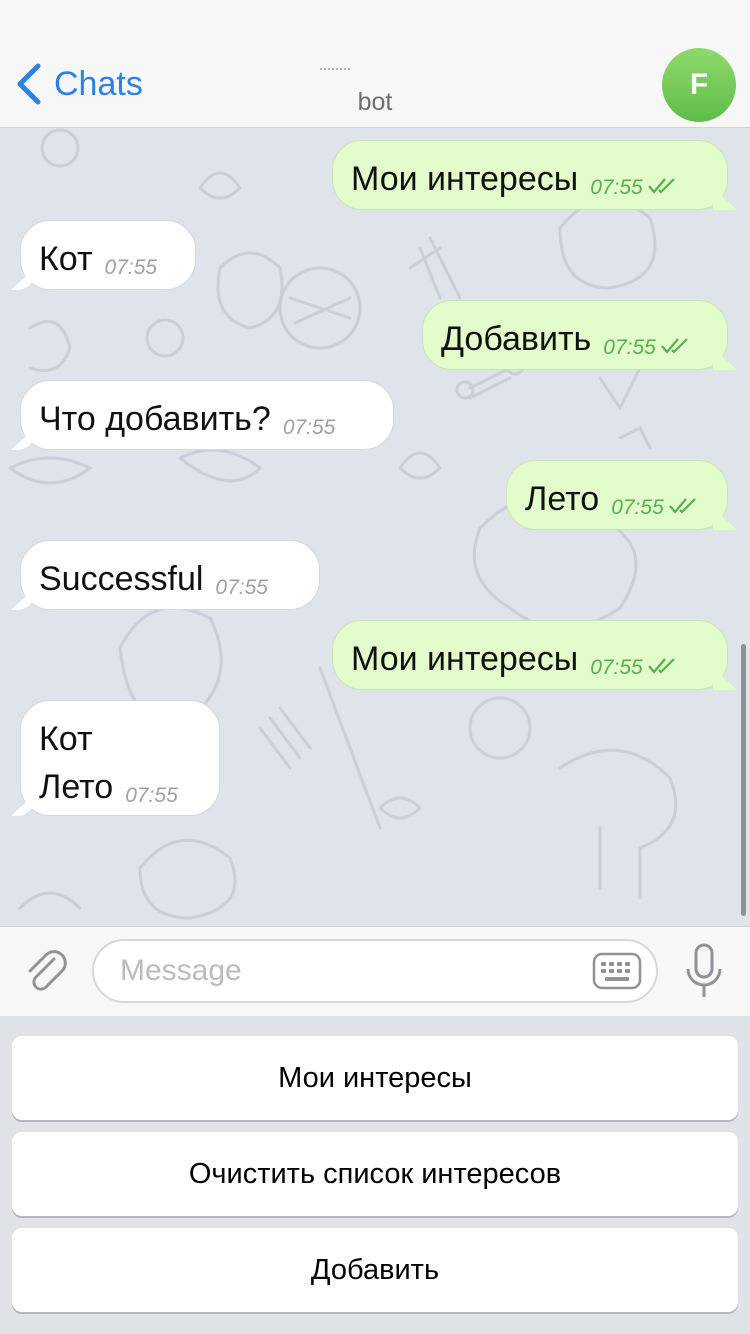 The width and height of the screenshot is (750, 1334). I want to click on chat-title-placeholder, so click(335, 70).